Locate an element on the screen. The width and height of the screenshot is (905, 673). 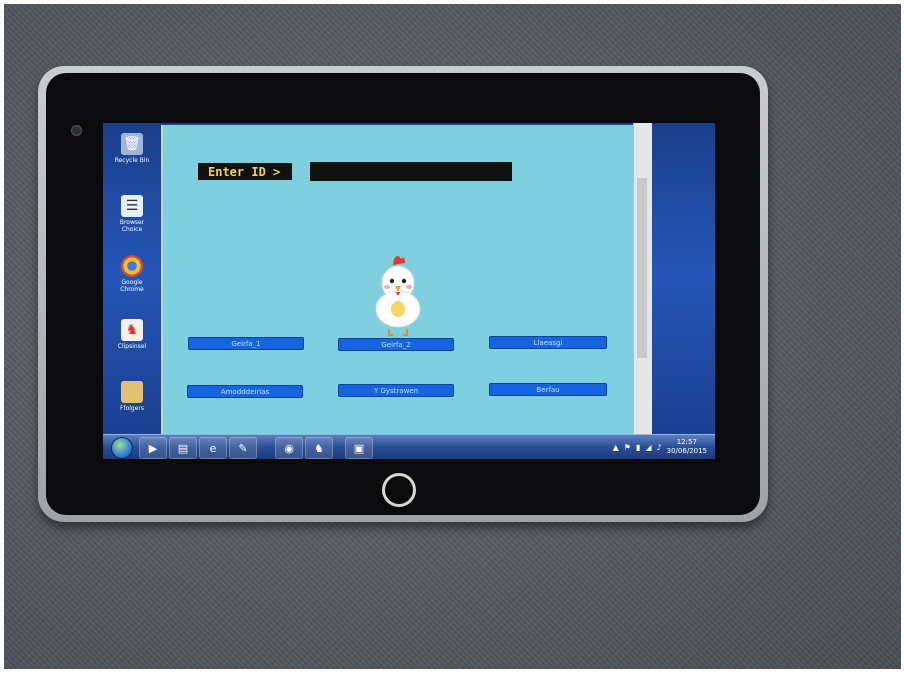
volume-icon: ♪ is located at coordinates (659, 447).